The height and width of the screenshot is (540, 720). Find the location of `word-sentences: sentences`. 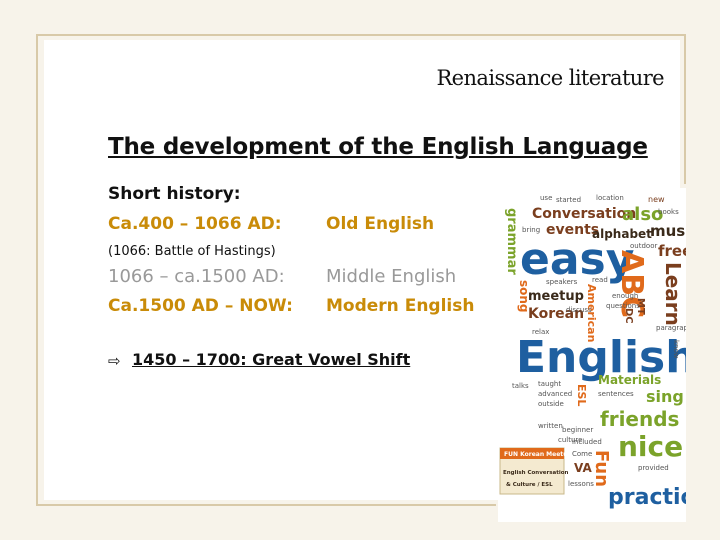

word-sentences: sentences is located at coordinates (616, 394).